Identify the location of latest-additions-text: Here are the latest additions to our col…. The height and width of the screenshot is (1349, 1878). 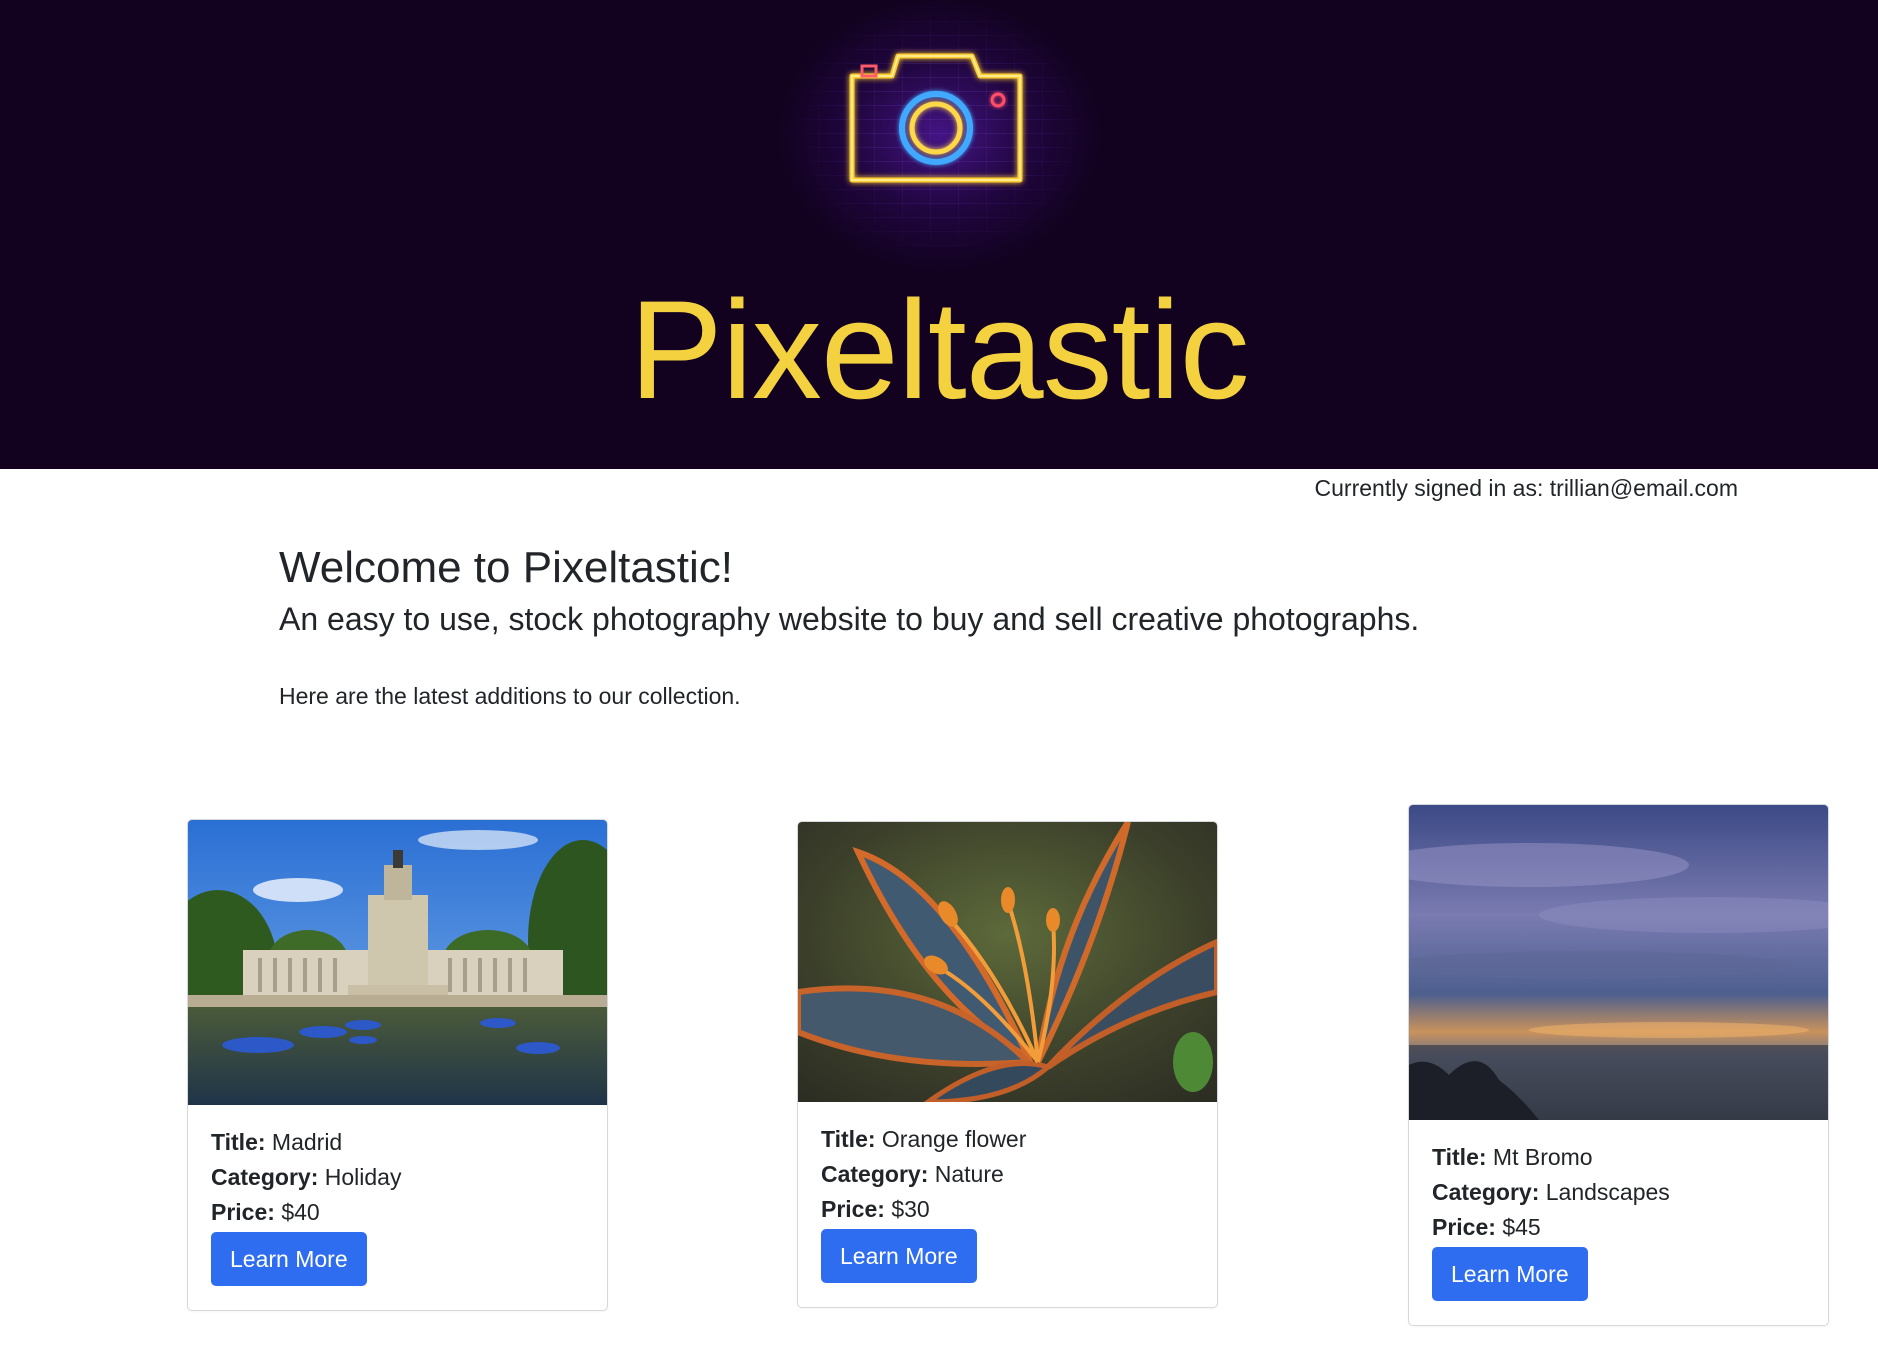
(510, 696).